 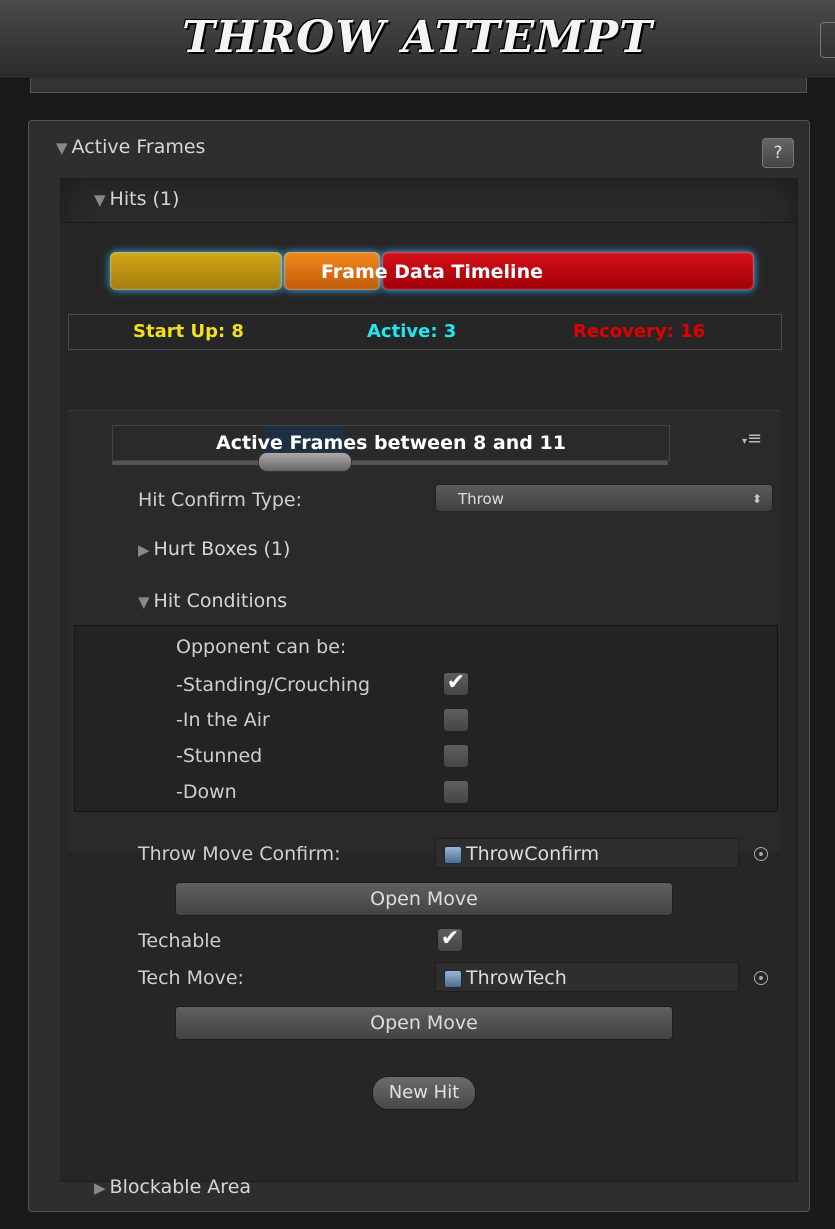 What do you see at coordinates (456, 756) in the screenshot?
I see `stunned-checkbox` at bounding box center [456, 756].